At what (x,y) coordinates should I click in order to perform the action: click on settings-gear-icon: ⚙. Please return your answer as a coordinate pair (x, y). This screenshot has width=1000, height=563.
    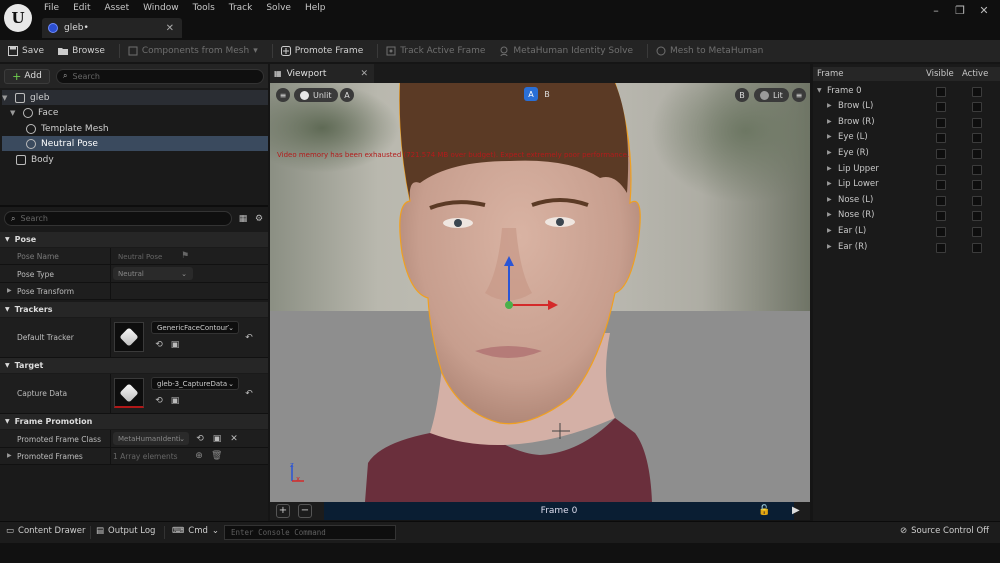
    Looking at the image, I should click on (259, 219).